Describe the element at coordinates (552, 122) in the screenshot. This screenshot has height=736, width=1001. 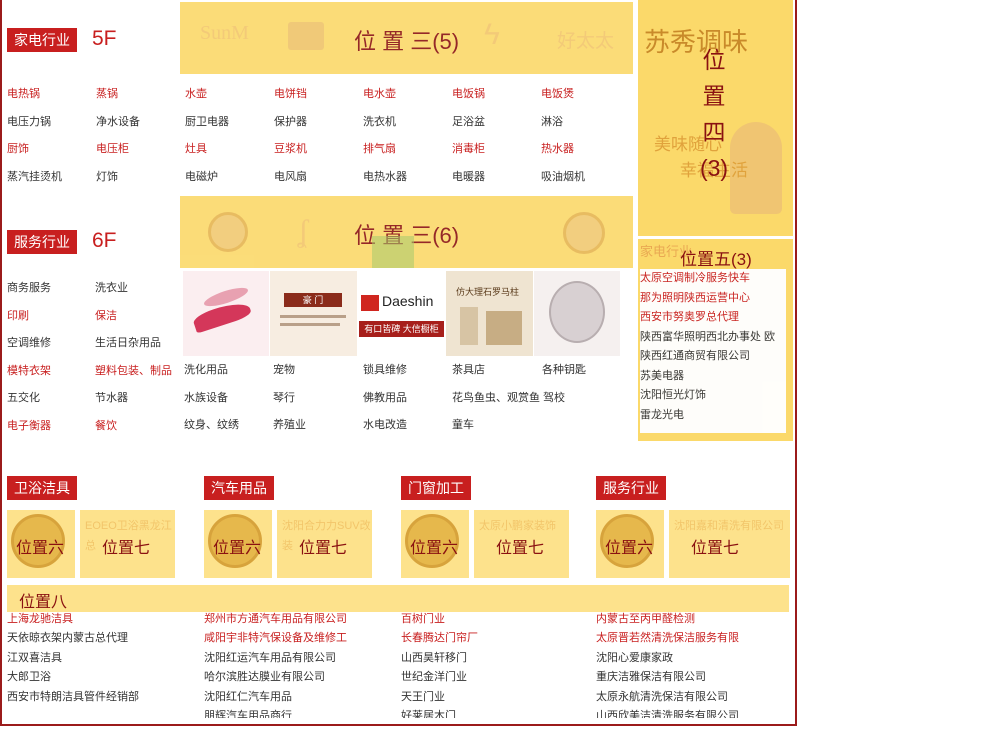
I see `appliance-link: 淋浴` at that location.